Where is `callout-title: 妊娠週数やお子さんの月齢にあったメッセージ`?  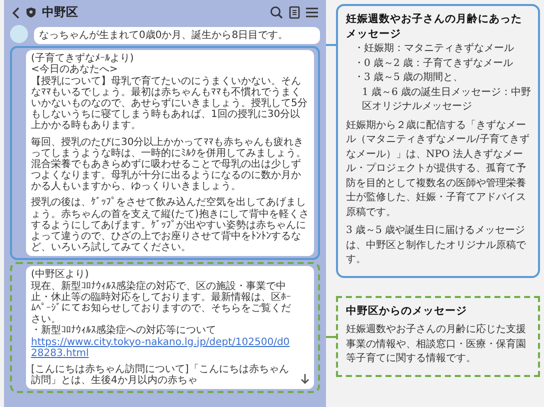 callout-title: 妊娠週数やお子さんの月齢にあったメッセージ is located at coordinates (434, 27).